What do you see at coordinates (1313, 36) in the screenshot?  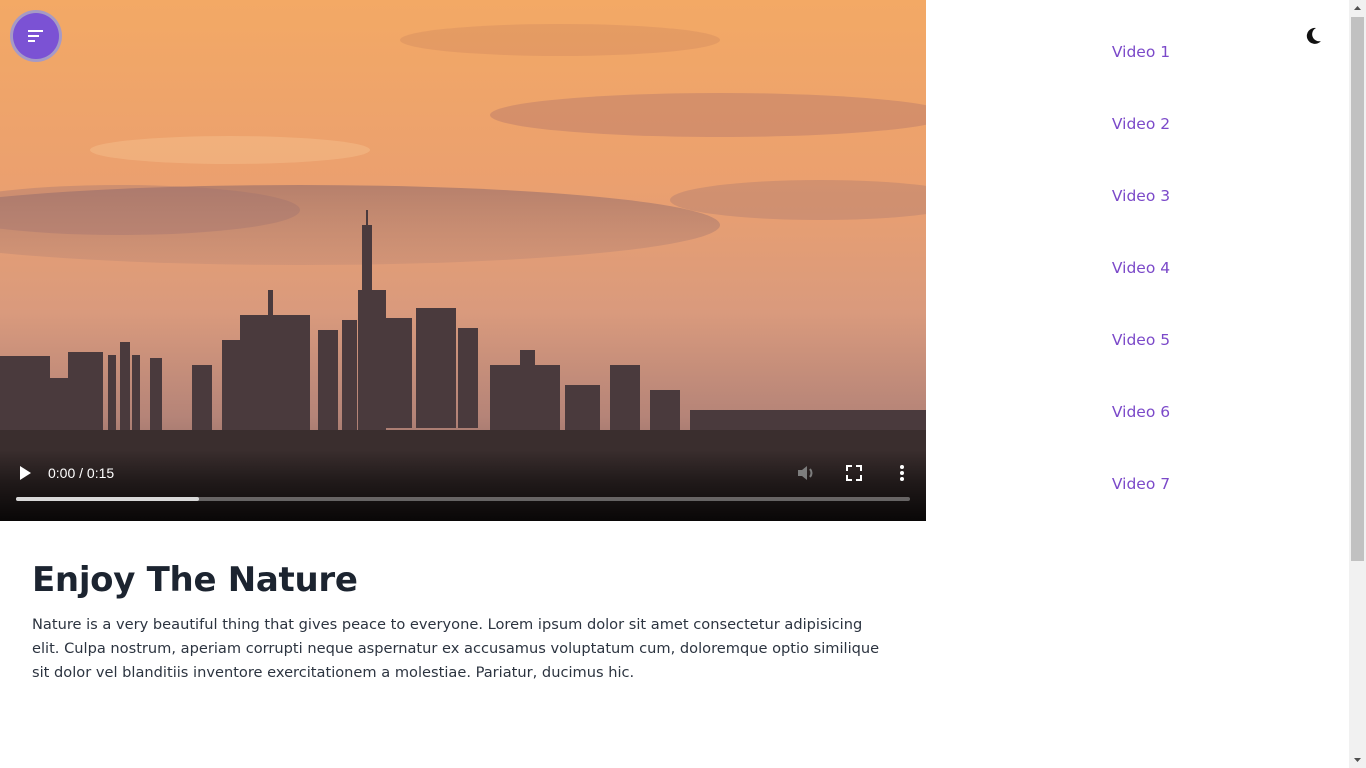 I see `moon-icon` at bounding box center [1313, 36].